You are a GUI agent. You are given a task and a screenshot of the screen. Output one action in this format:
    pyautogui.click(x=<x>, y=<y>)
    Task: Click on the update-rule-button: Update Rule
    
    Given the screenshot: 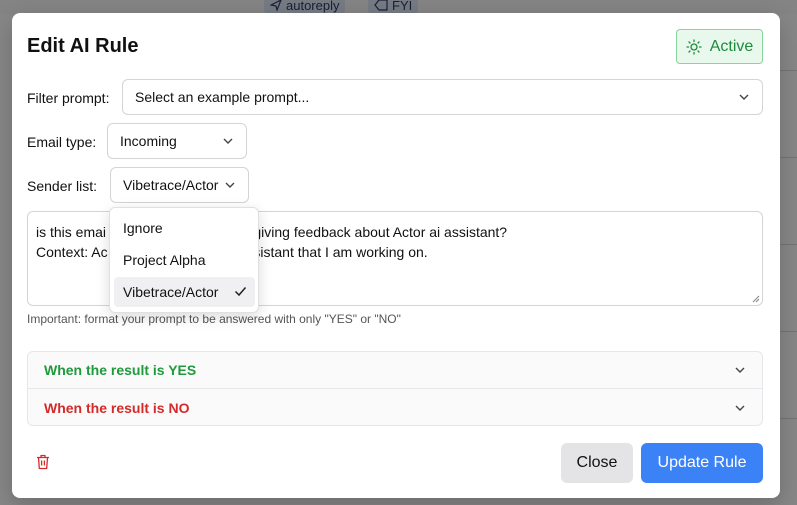 What is the action you would take?
    pyautogui.click(x=702, y=463)
    